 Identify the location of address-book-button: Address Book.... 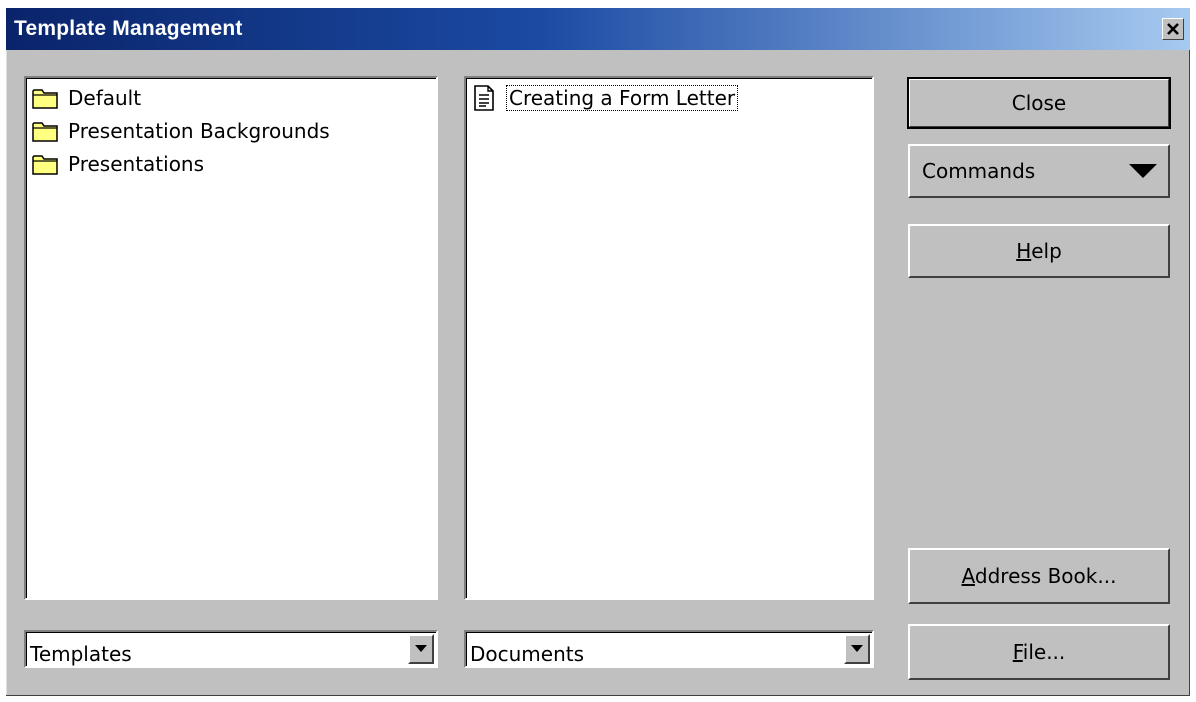
(1039, 576).